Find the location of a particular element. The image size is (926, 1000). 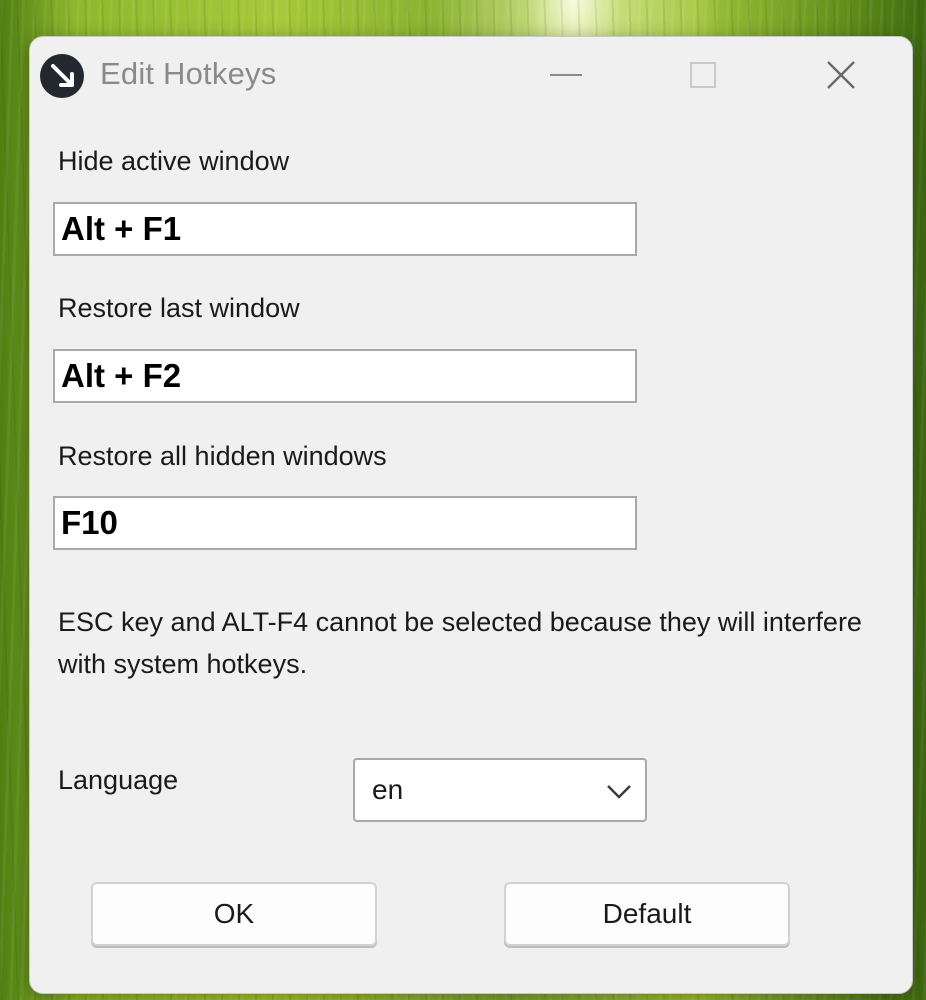

app-arrow-icon is located at coordinates (62, 76).